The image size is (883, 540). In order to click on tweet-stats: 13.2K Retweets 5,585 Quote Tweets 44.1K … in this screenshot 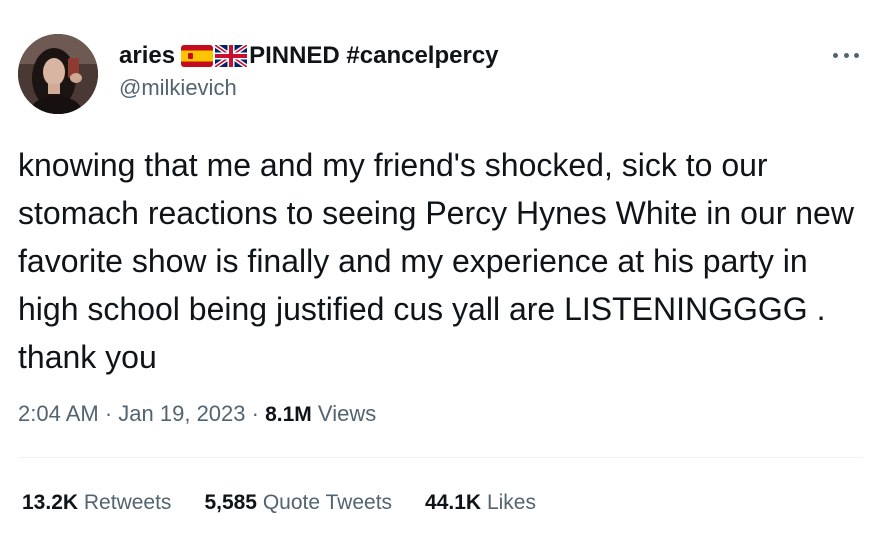, I will do `click(295, 503)`.